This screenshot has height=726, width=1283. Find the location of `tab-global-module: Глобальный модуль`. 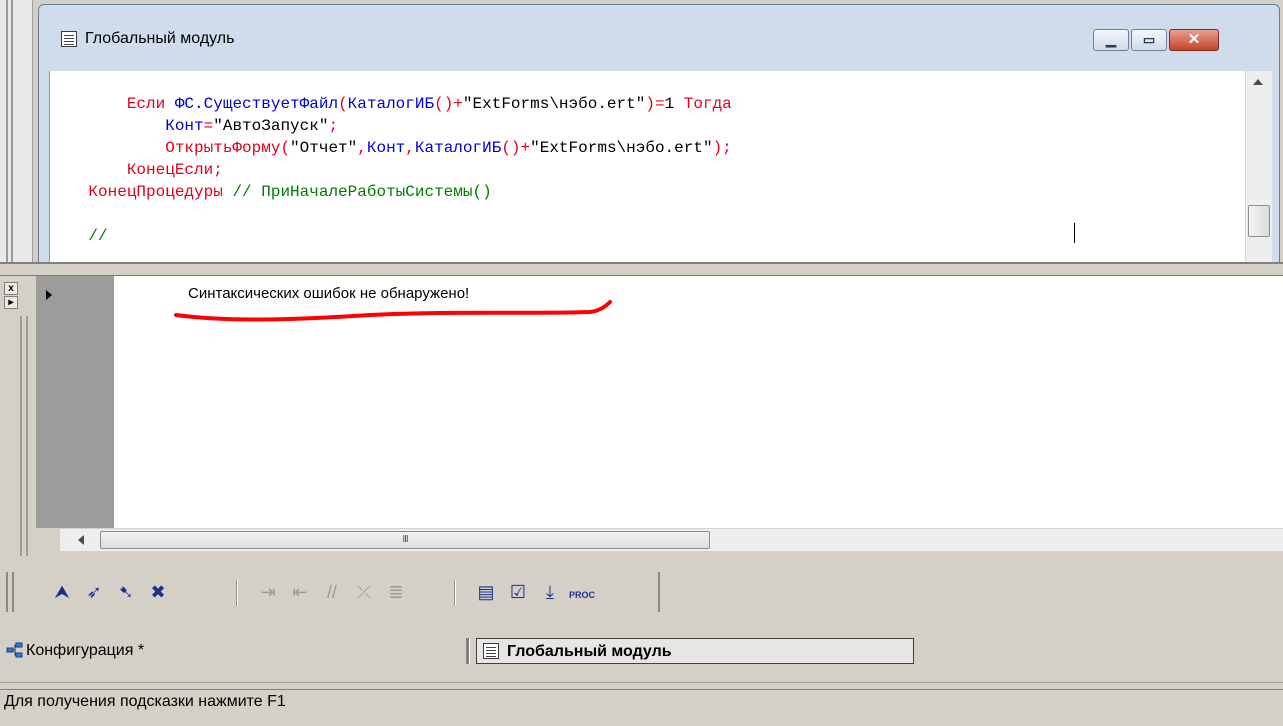

tab-global-module: Глобальный модуль is located at coordinates (695, 651).